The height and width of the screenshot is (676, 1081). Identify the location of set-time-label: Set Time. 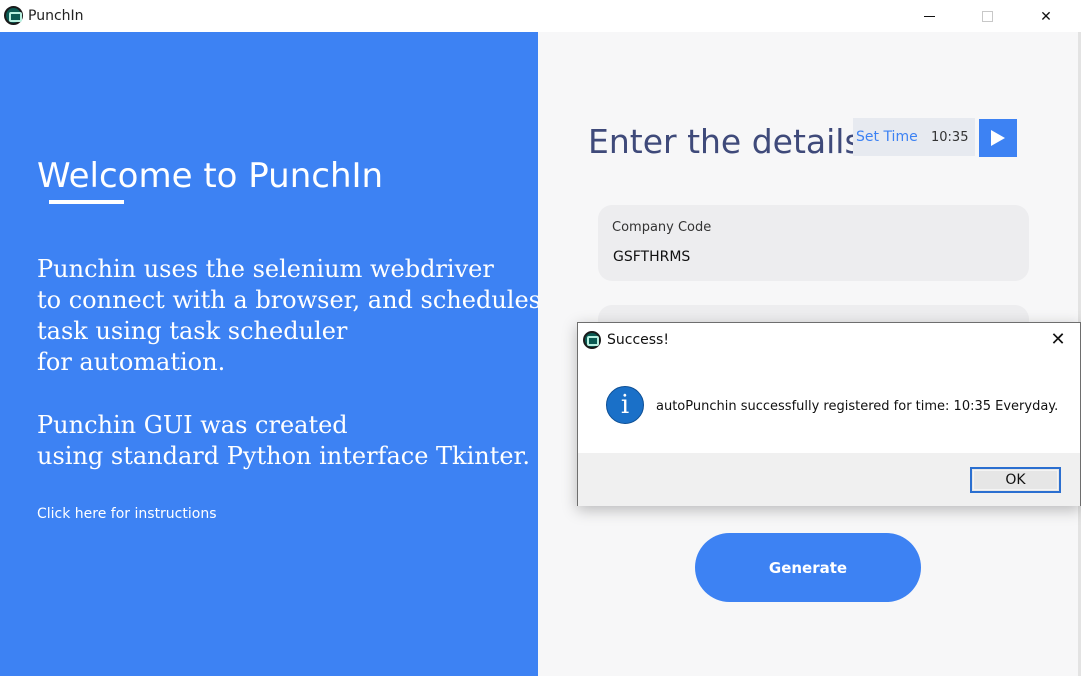
(887, 137).